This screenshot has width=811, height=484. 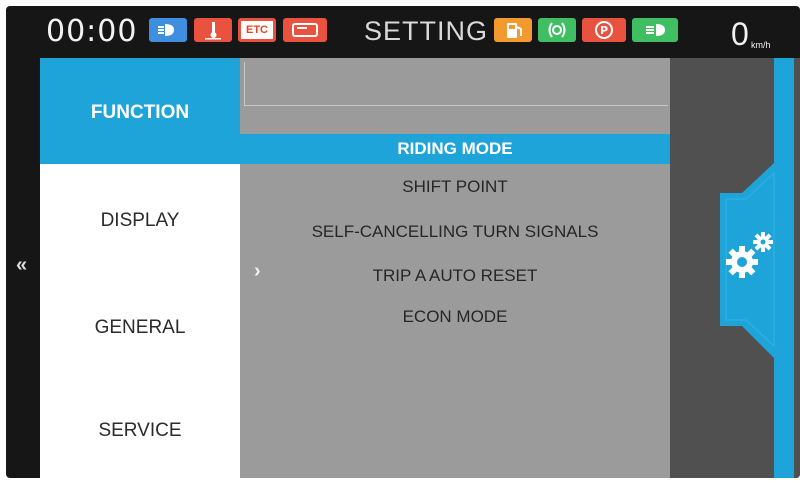 I want to click on list-item-shift-point: SHIFT POINT, so click(x=455, y=187).